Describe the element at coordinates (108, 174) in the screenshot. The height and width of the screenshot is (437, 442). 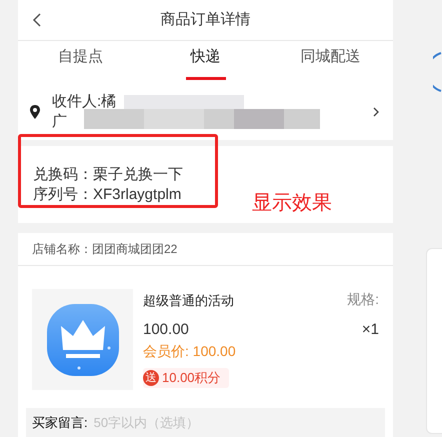
I see `redeem-info-text: 兑换码：栗子兑换一下` at that location.